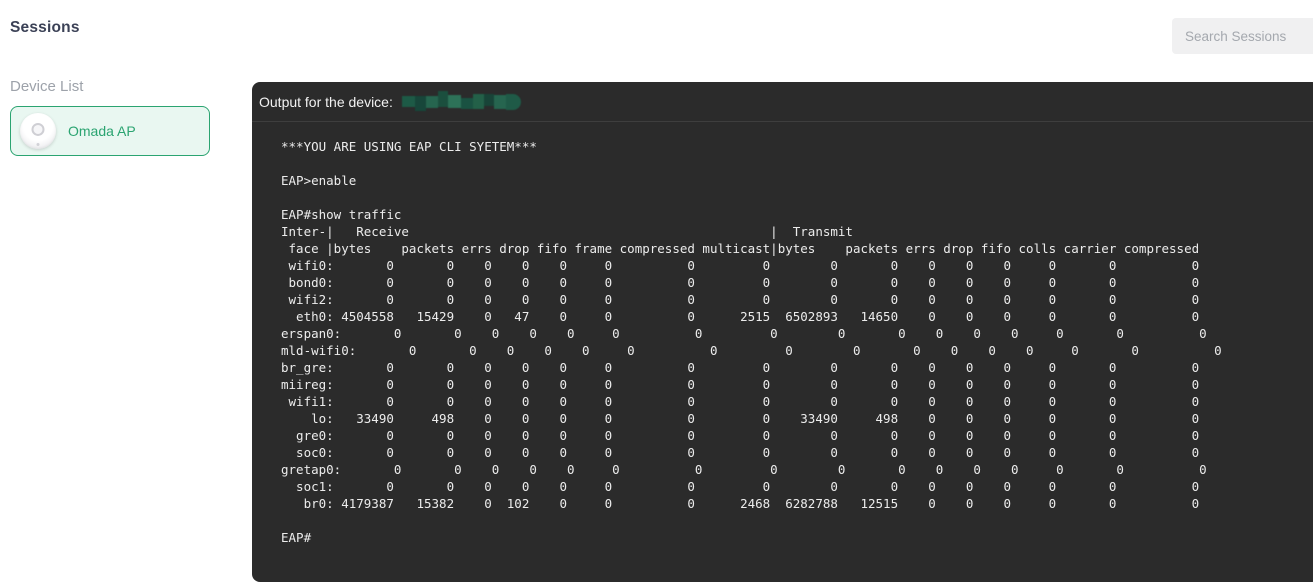  I want to click on device-list-label: Device List, so click(47, 86).